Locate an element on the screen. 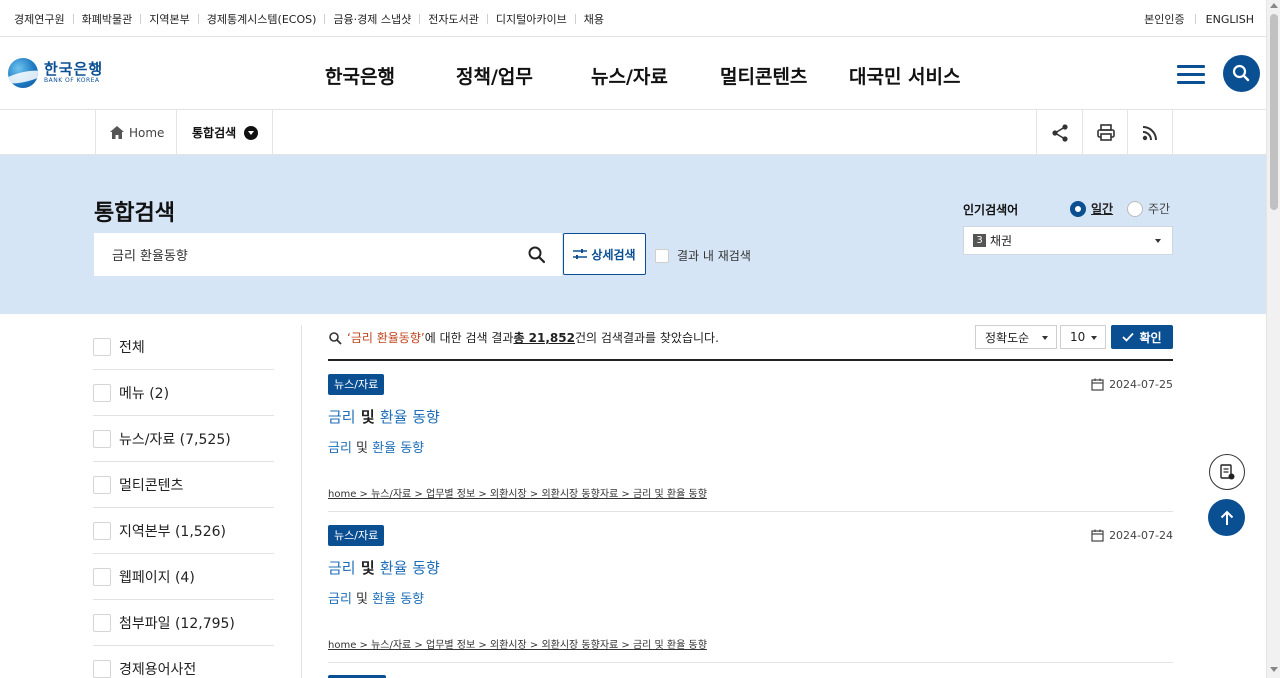 The width and height of the screenshot is (1280, 678). breadcrumb-current: 통합검색 is located at coordinates (225, 132).